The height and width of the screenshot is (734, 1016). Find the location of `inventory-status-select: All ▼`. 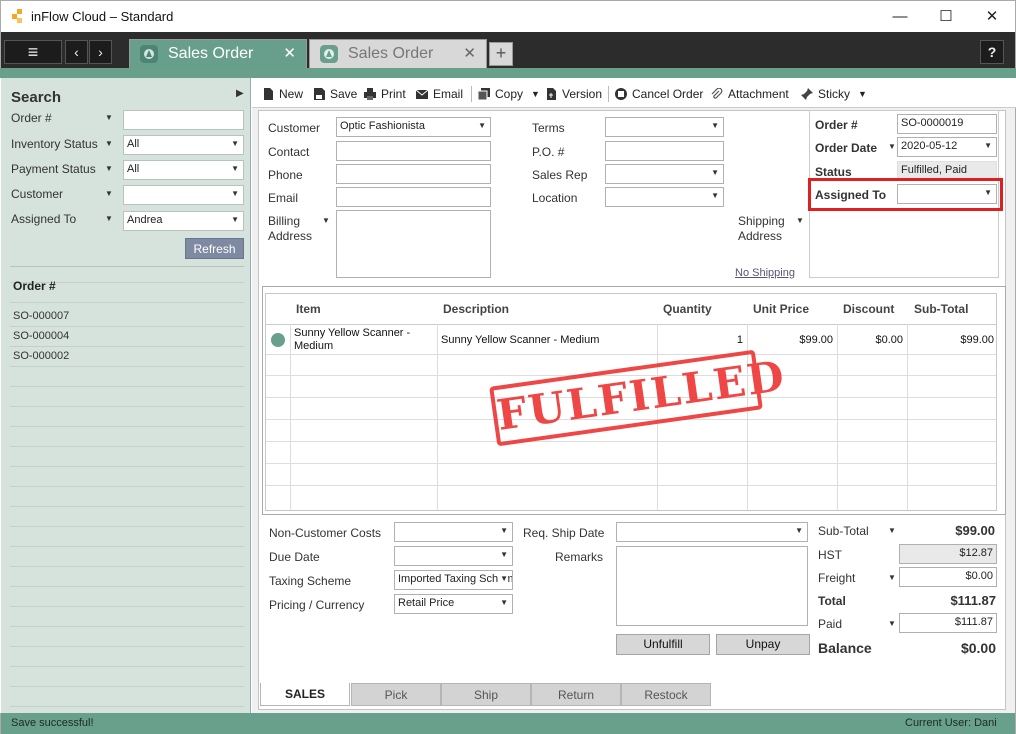

inventory-status-select: All ▼ is located at coordinates (183, 145).